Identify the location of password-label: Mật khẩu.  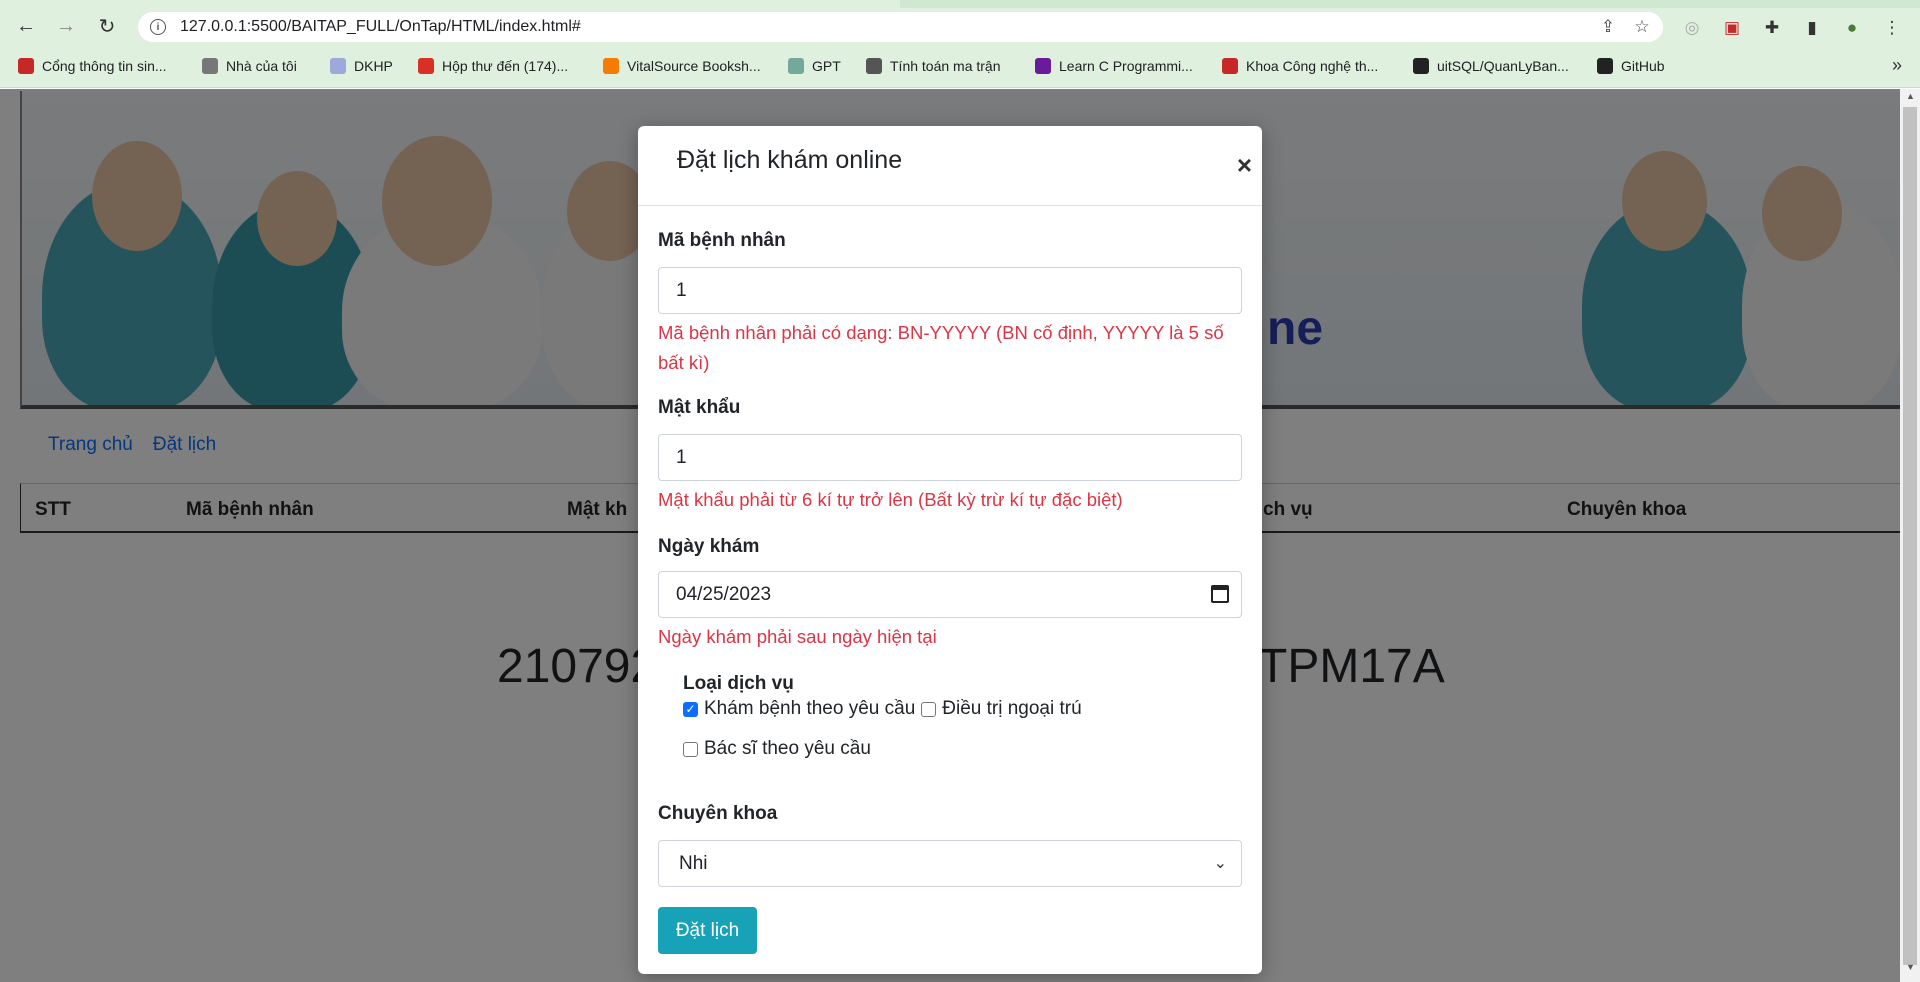
(699, 407).